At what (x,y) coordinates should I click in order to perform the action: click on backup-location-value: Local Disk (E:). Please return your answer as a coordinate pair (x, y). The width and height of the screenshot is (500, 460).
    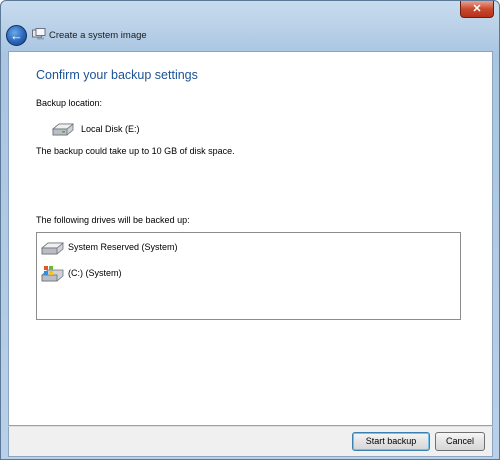
    Looking at the image, I should click on (110, 129).